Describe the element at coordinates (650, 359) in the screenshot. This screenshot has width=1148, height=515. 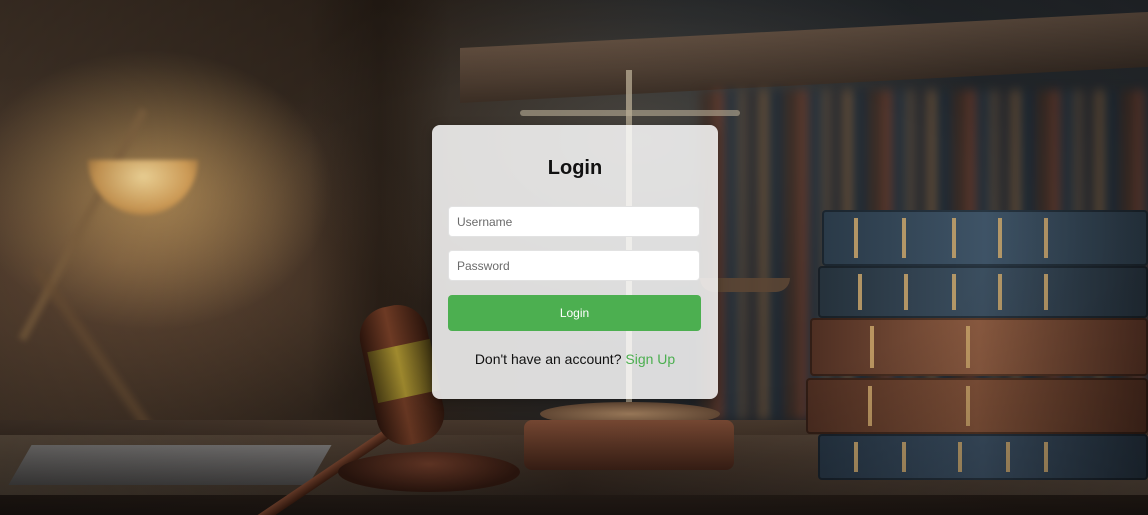
I see `signup-link: Sign Up` at that location.